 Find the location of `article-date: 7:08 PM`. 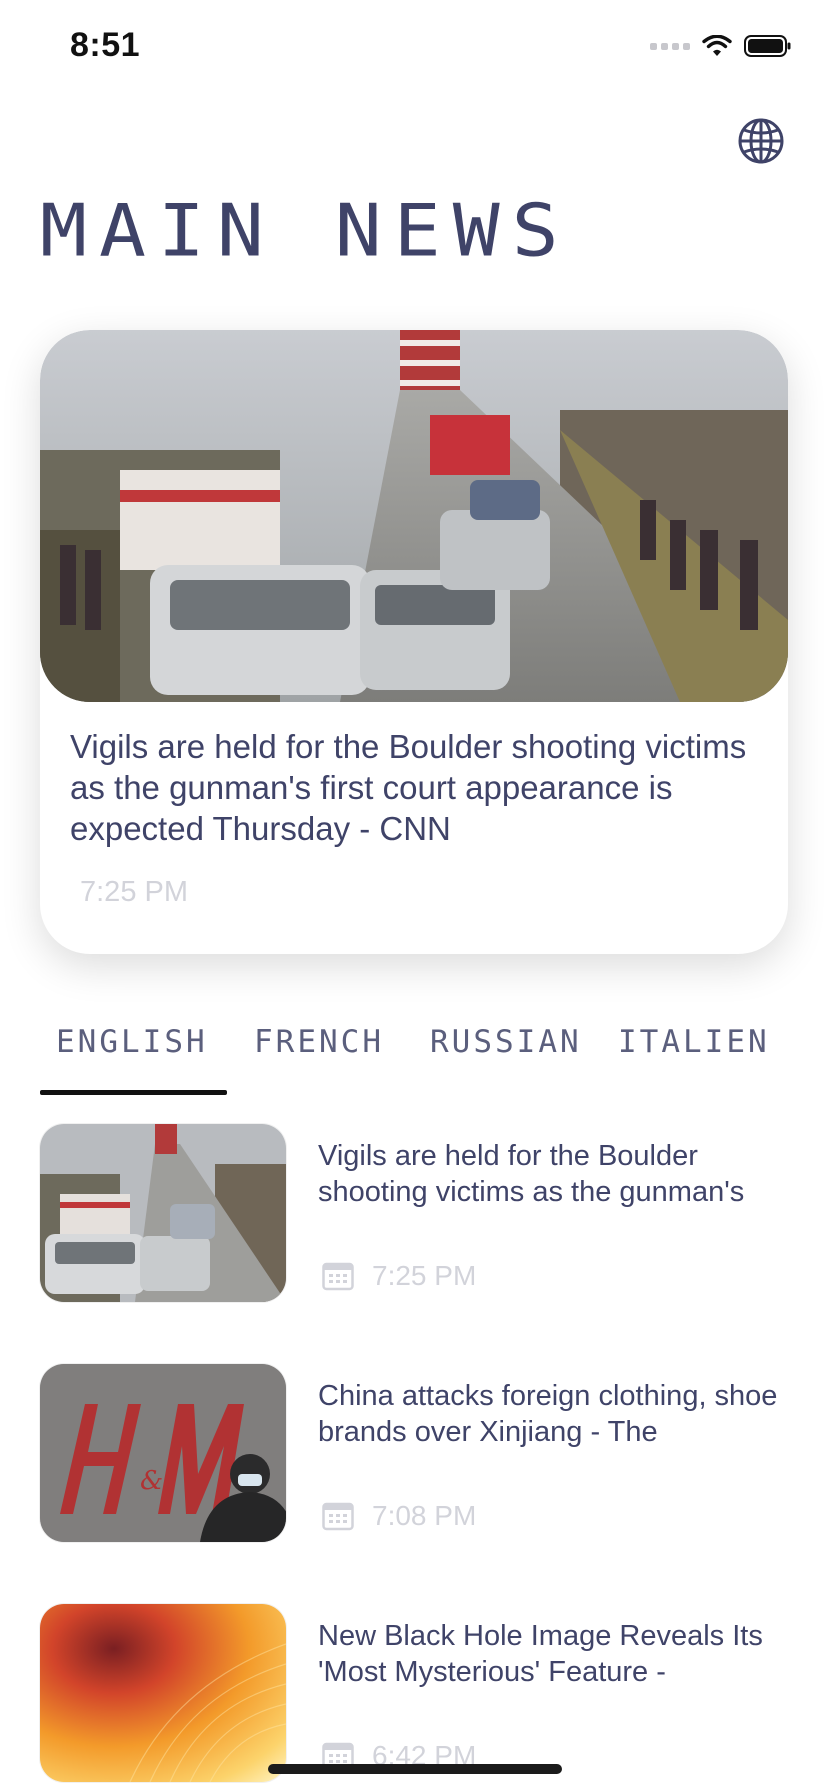

article-date: 7:08 PM is located at coordinates (399, 1516).